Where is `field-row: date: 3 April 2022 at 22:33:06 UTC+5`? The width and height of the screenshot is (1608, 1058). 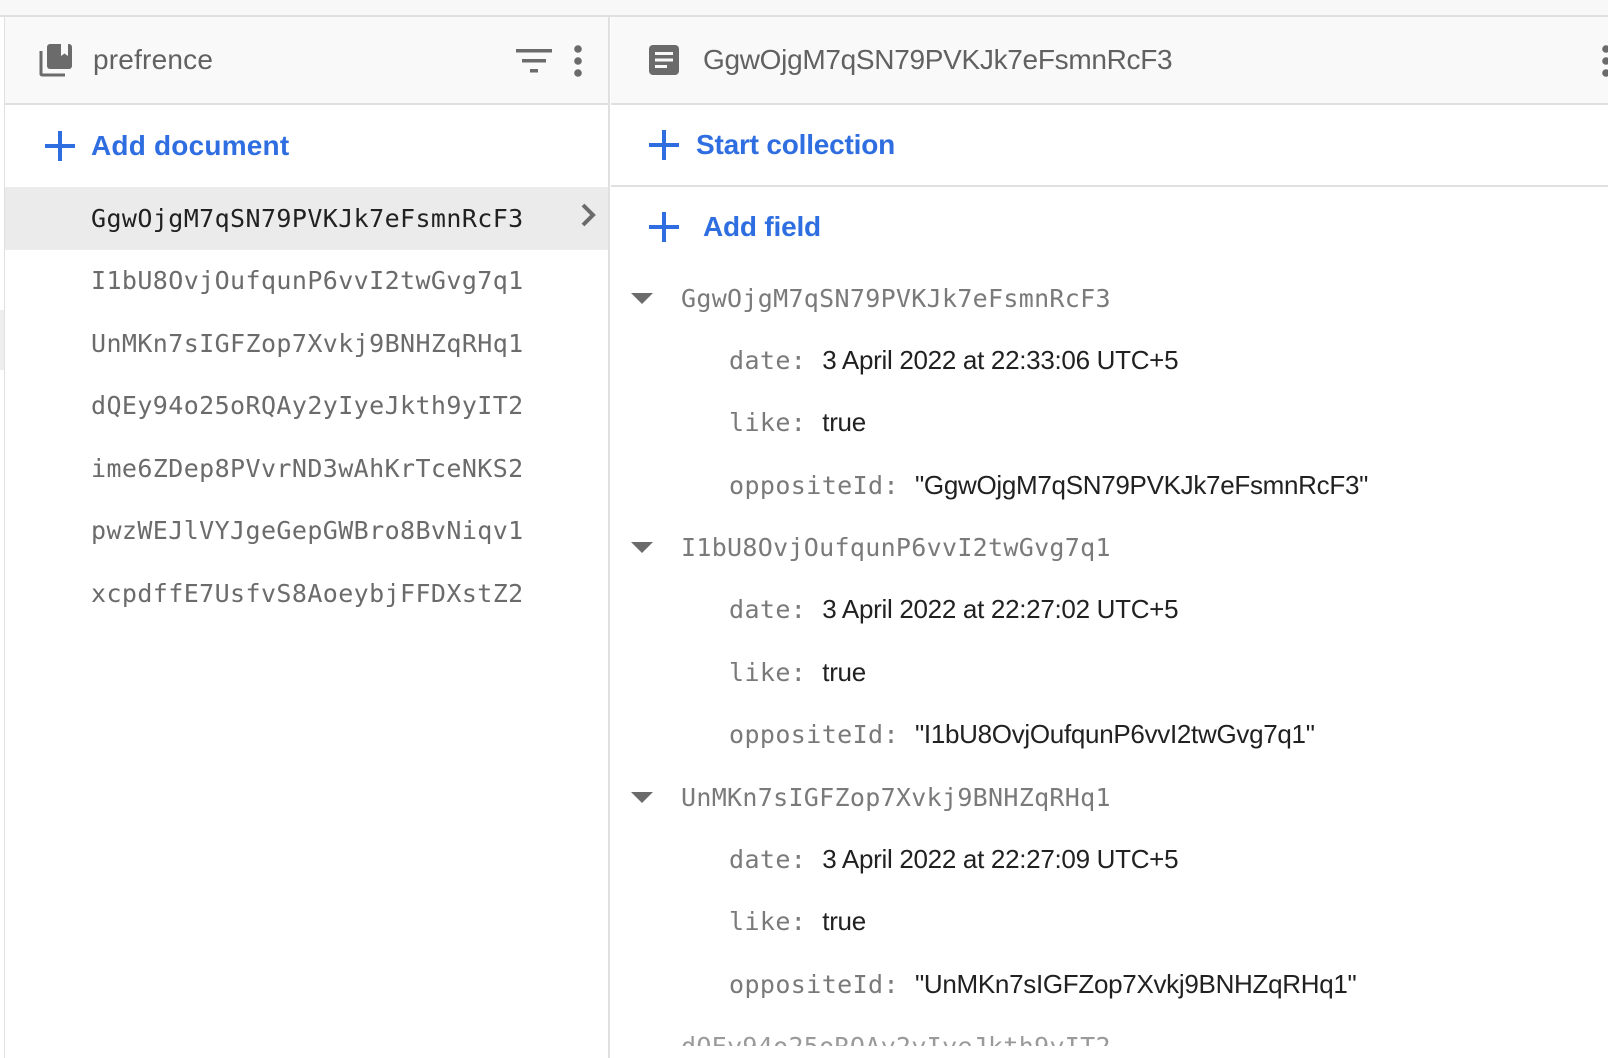 field-row: date: 3 April 2022 at 22:33:06 UTC+5 is located at coordinates (1109, 360).